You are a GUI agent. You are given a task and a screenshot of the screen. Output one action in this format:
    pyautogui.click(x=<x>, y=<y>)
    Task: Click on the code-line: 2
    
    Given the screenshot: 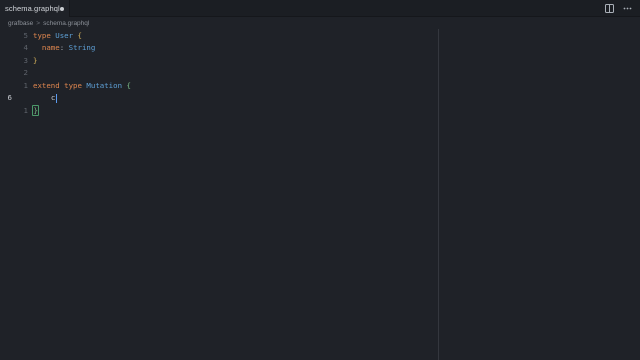 What is the action you would take?
    pyautogui.click(x=218, y=73)
    